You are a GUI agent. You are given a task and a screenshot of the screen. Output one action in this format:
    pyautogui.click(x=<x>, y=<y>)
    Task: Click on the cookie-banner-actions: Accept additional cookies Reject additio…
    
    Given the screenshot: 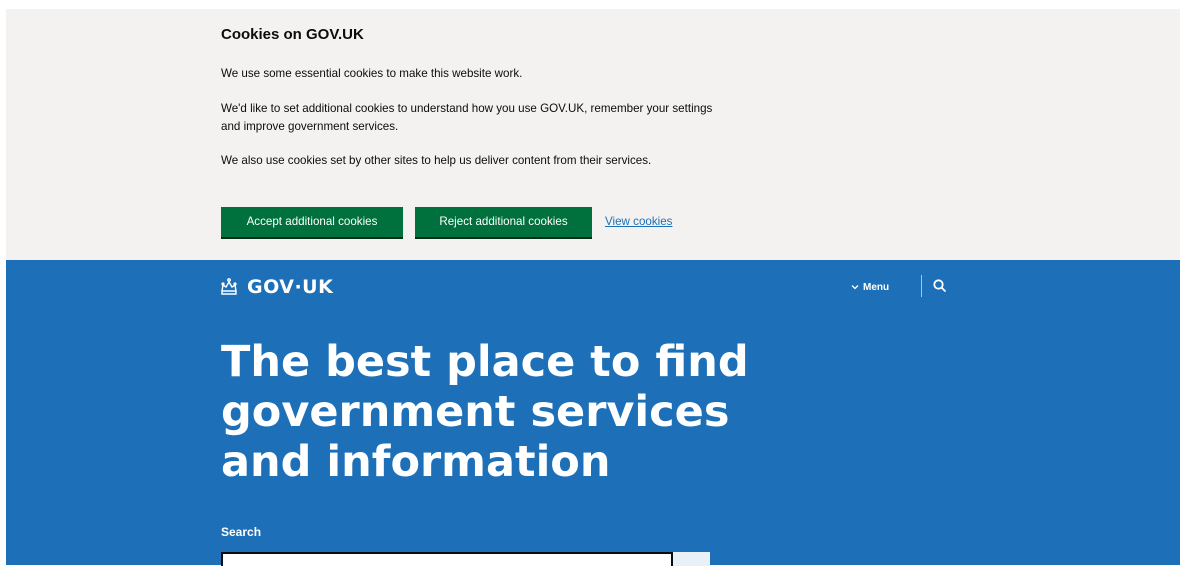 What is the action you would take?
    pyautogui.click(x=471, y=222)
    